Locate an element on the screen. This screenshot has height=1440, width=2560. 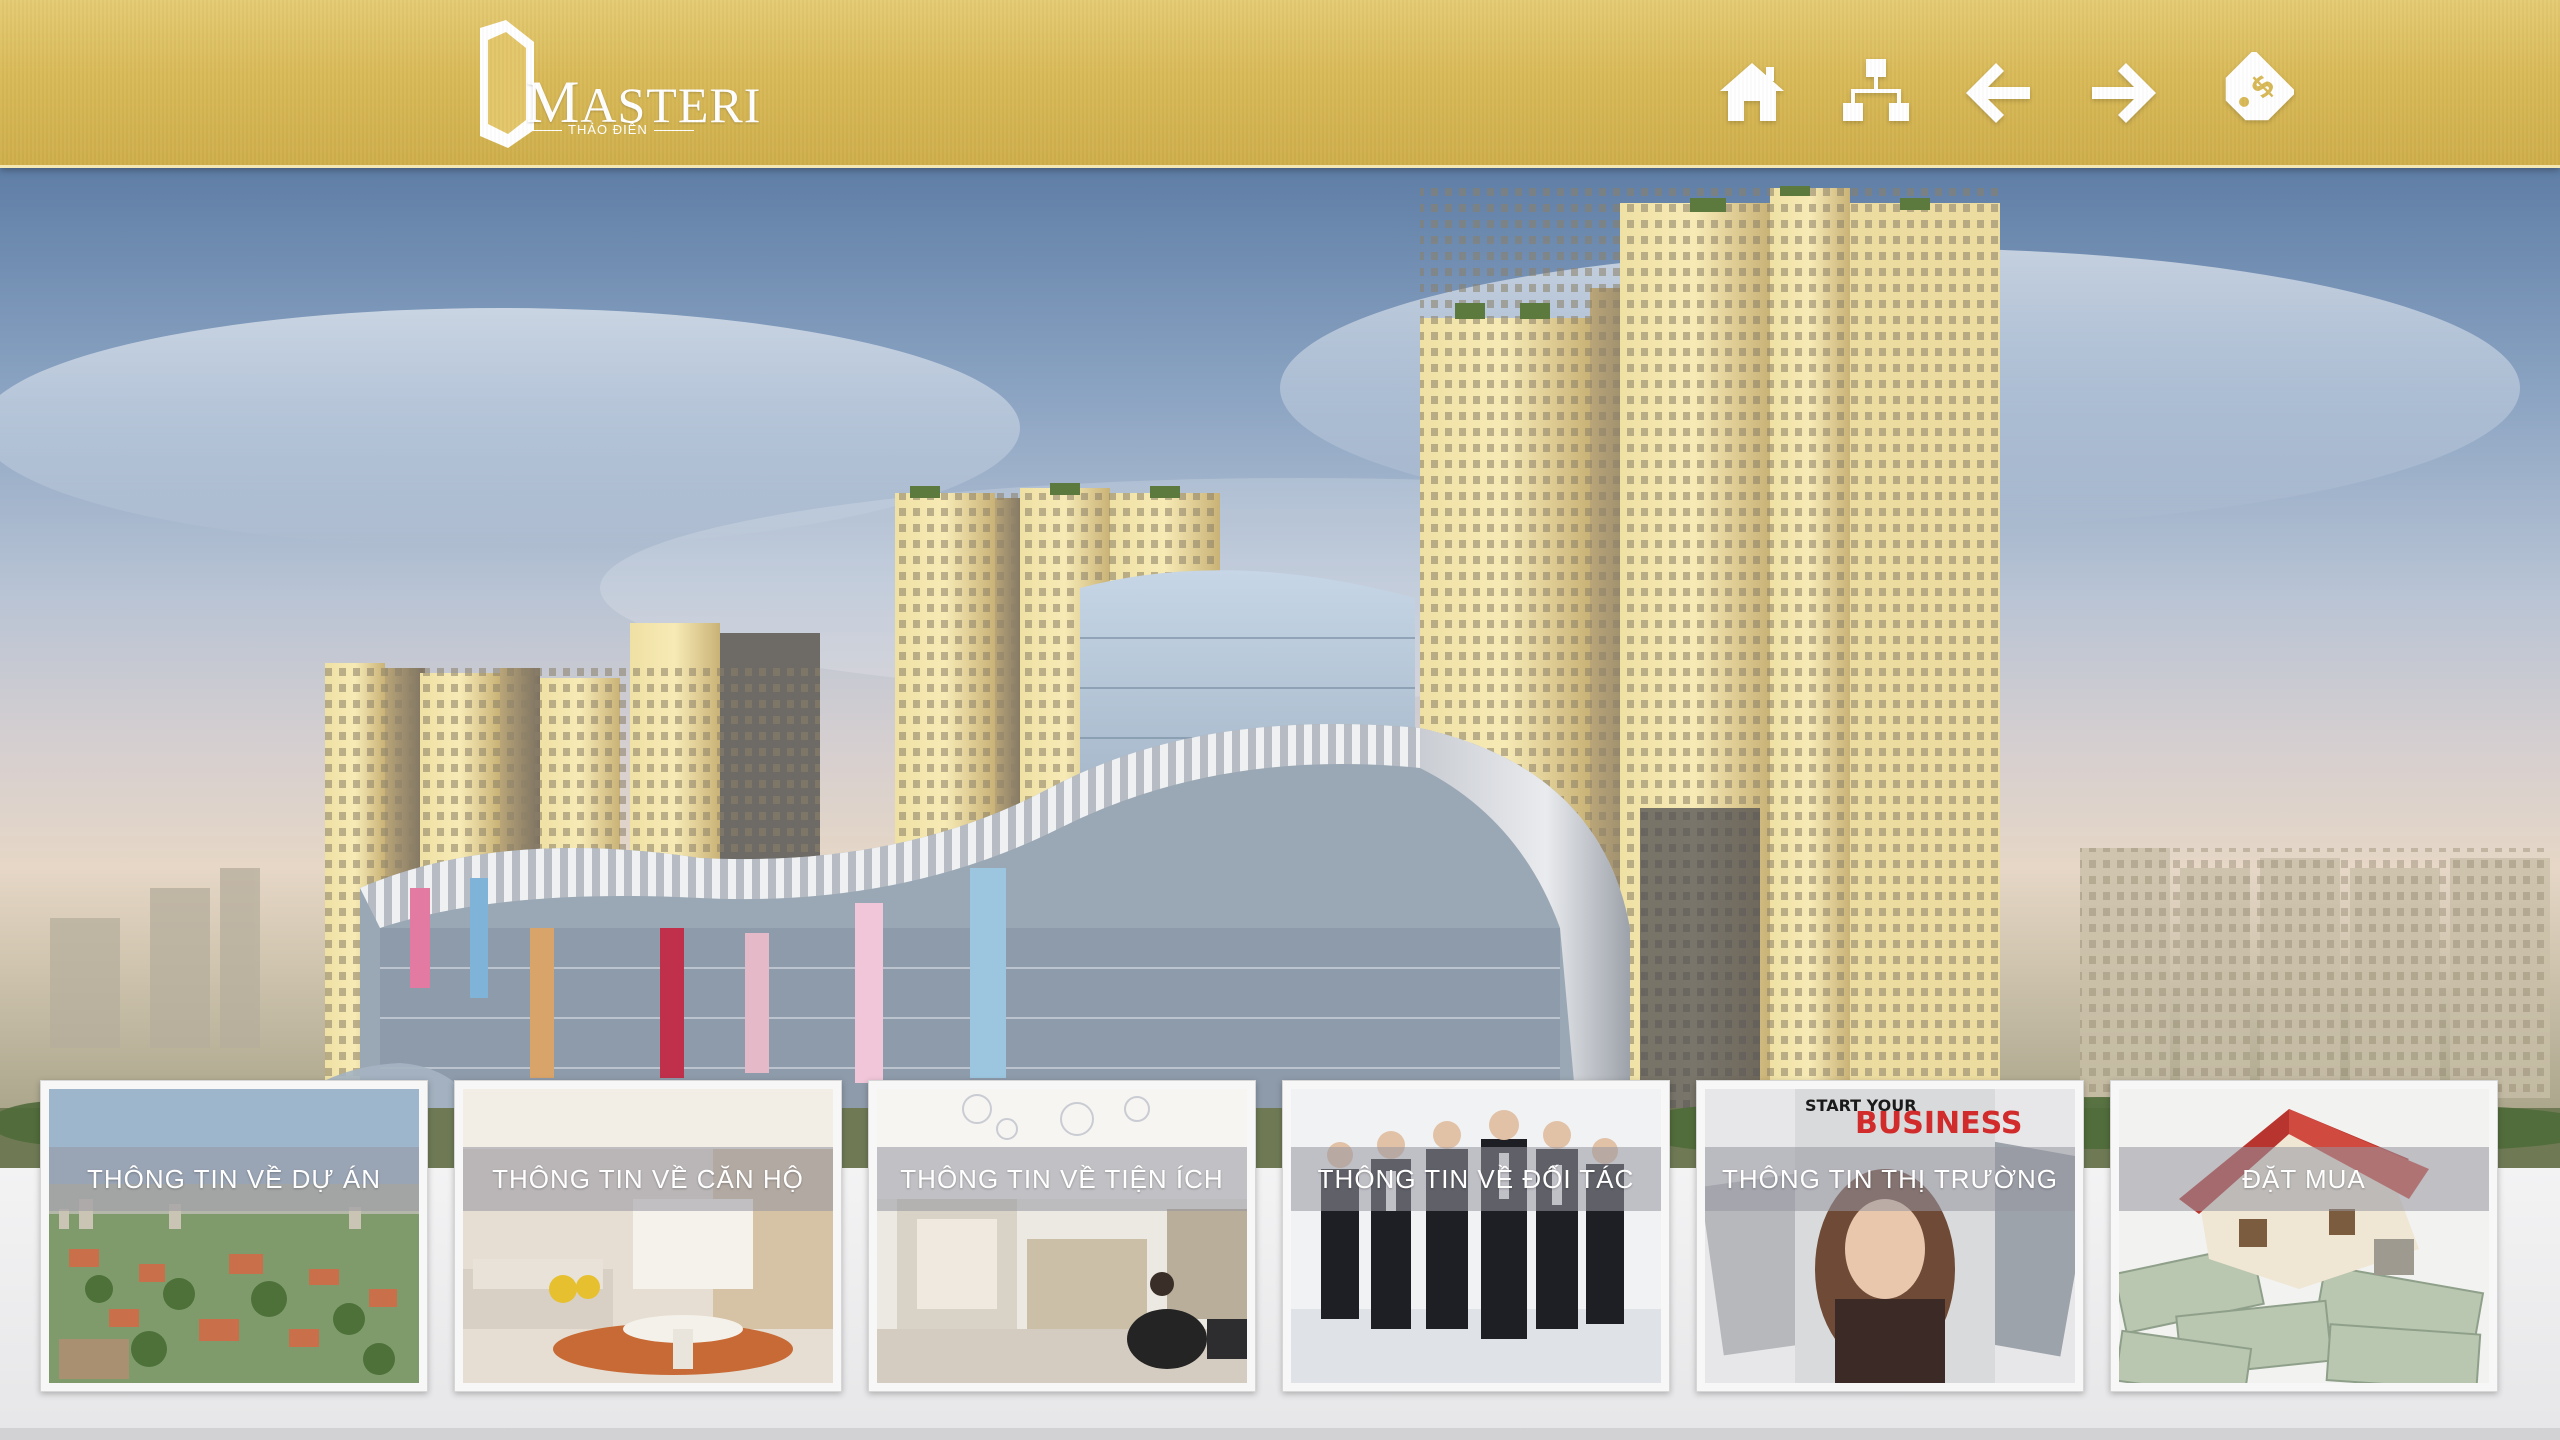
aerial-city-photo is located at coordinates (234, 1236).